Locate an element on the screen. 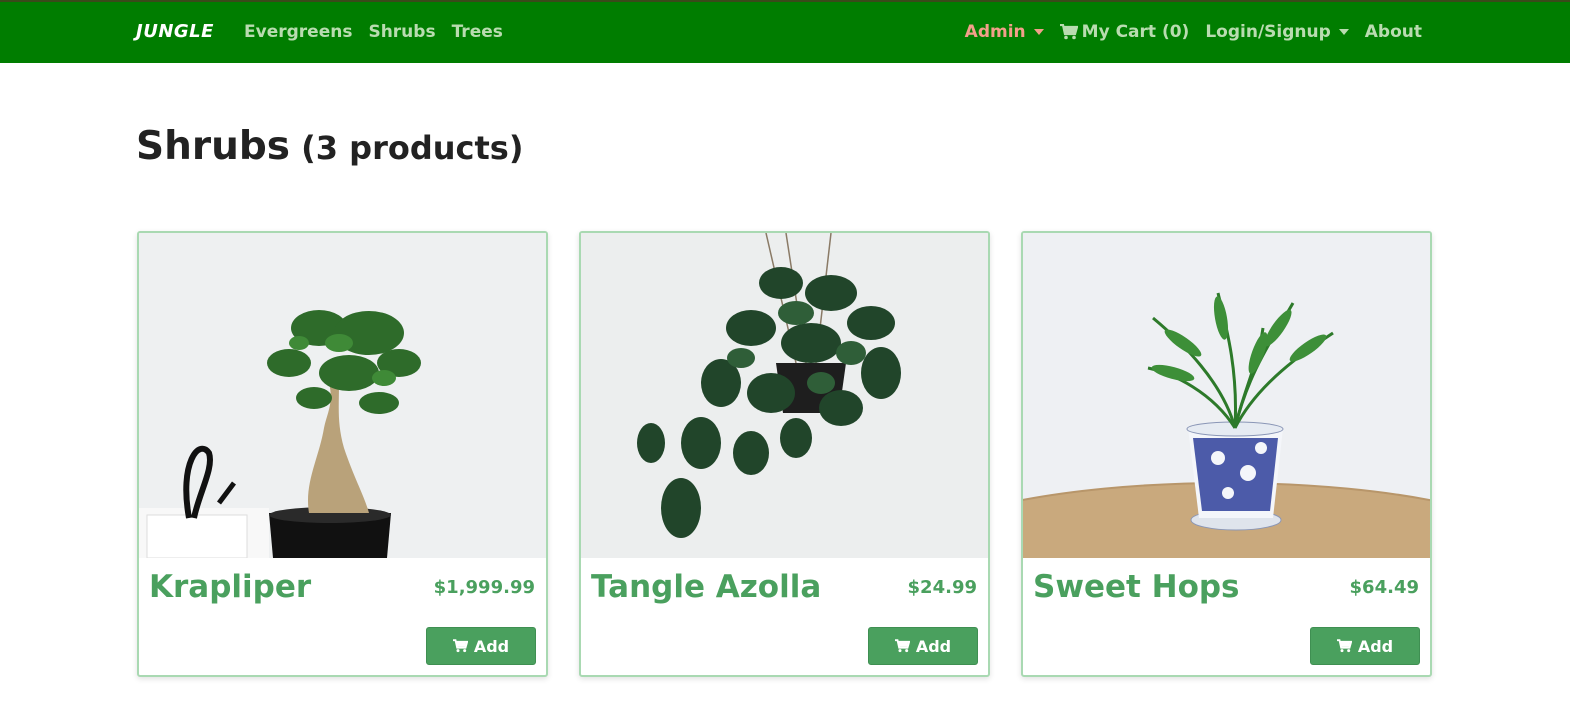 Image resolution: width=1570 pixels, height=714 pixels. product-count: (3 products) is located at coordinates (412, 148).